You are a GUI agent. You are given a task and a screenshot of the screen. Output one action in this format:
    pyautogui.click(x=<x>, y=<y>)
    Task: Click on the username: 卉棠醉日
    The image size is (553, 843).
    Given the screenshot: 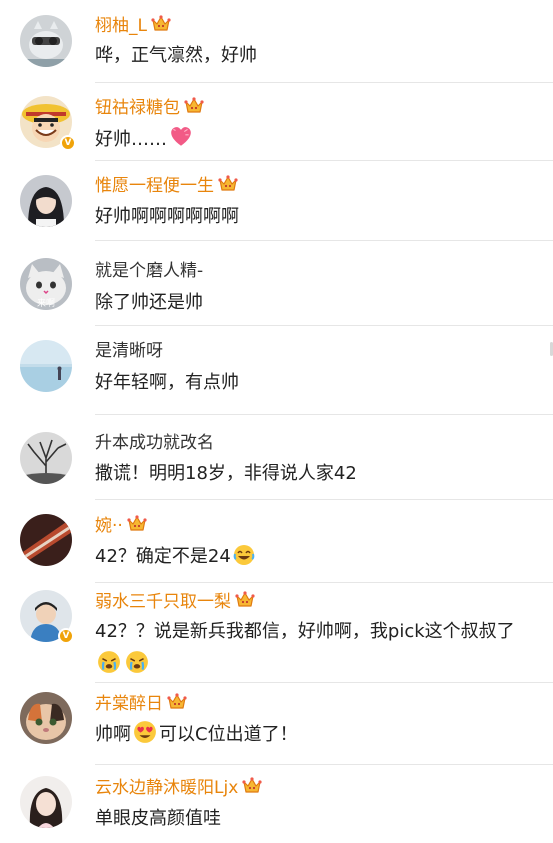 What is the action you would take?
    pyautogui.click(x=141, y=703)
    